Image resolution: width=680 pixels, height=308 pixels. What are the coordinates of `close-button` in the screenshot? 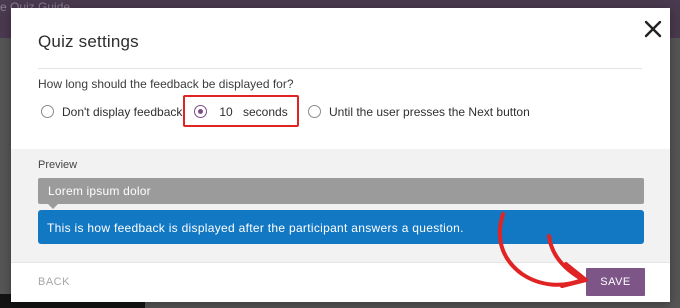 It's located at (653, 29).